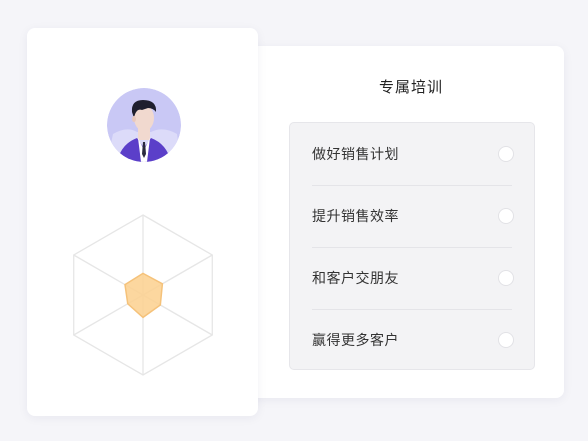  I want to click on item-label: 提升销售效率, so click(355, 217).